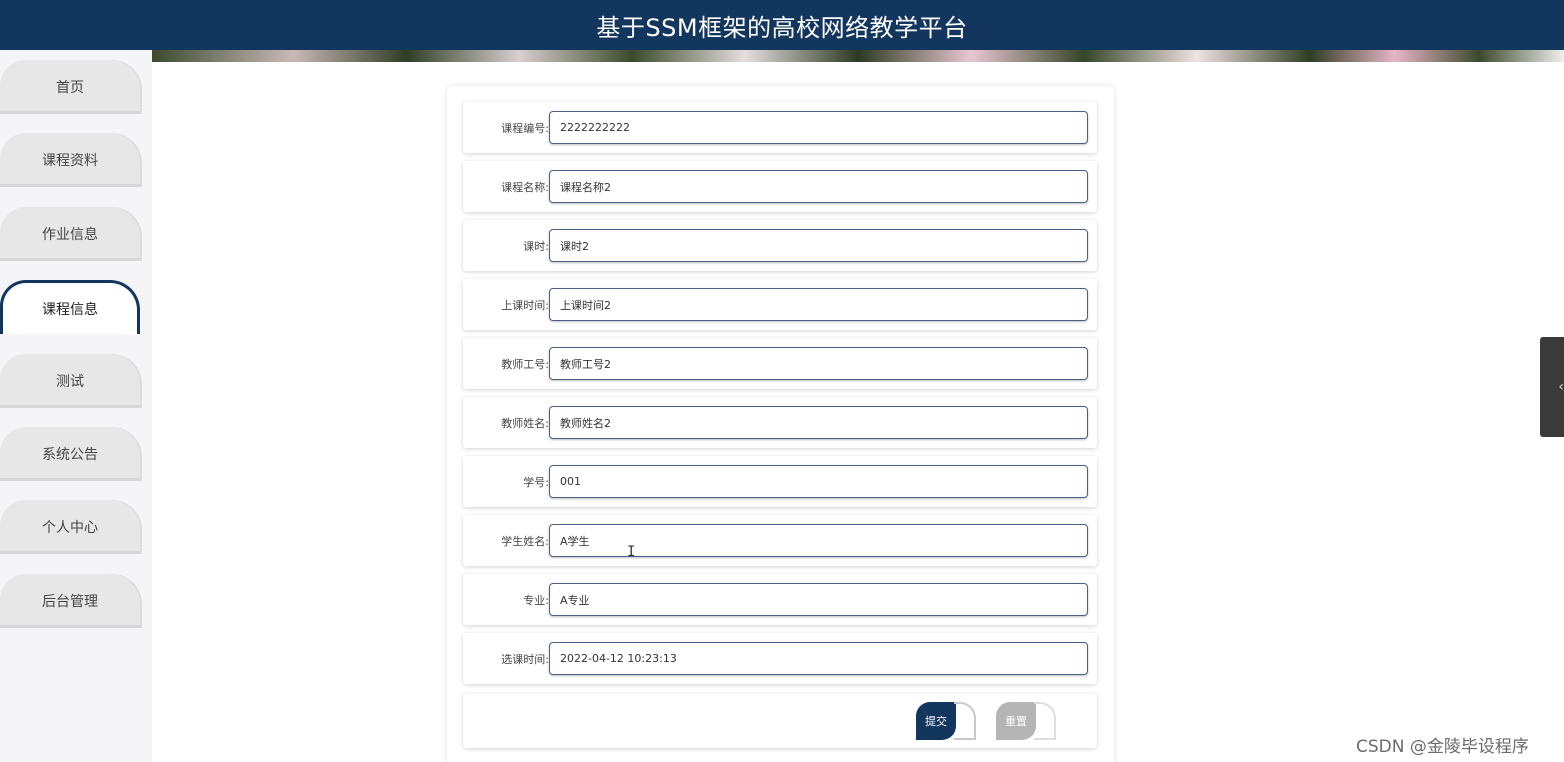 The height and width of the screenshot is (762, 1564). What do you see at coordinates (818, 481) in the screenshot?
I see `student-id-field` at bounding box center [818, 481].